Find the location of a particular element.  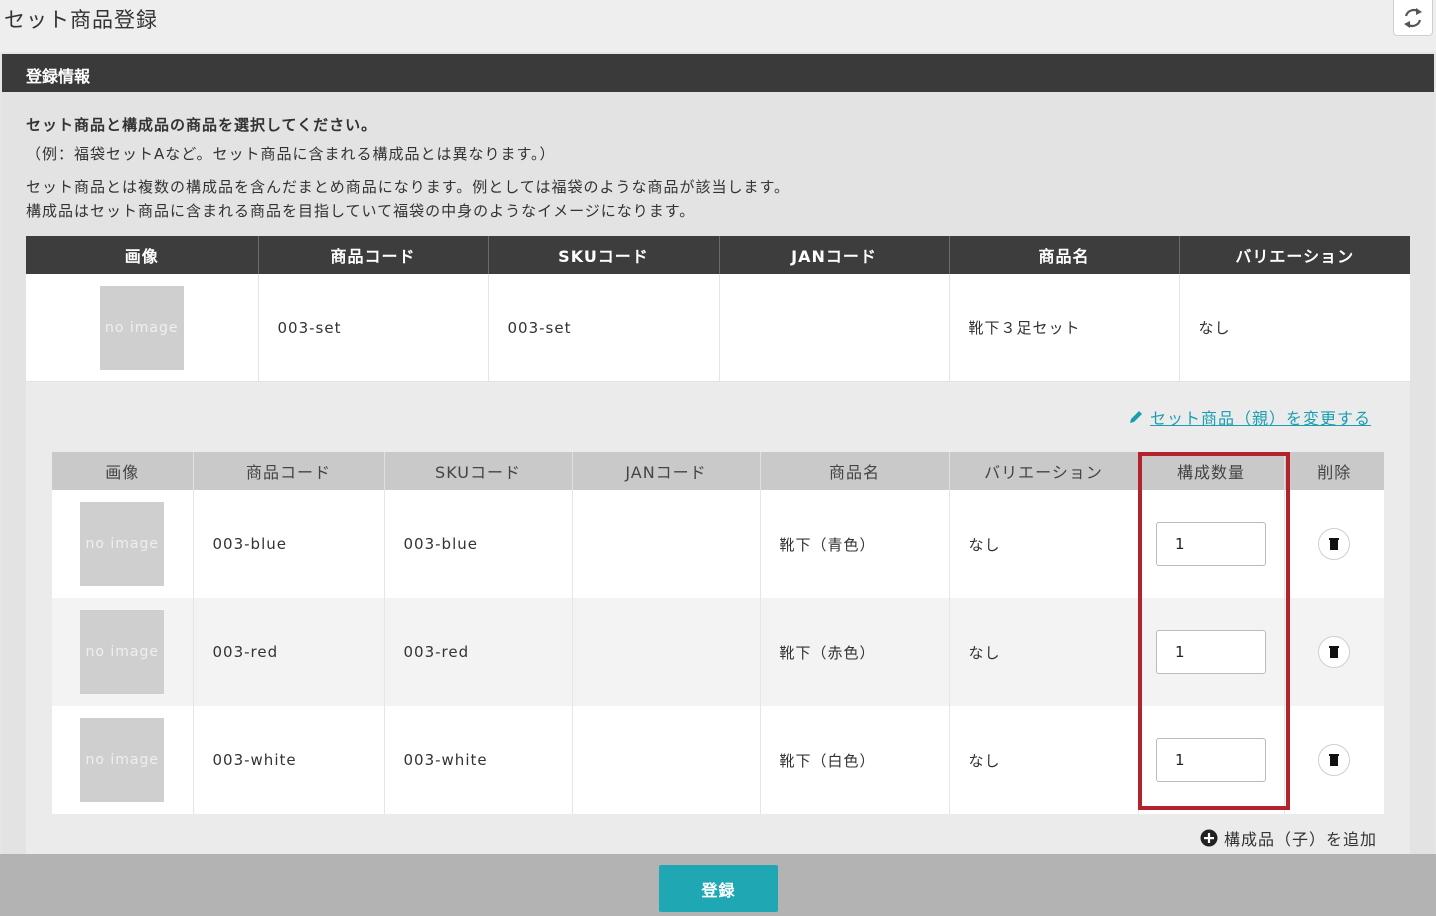

intro-instruction: セット商品と構成品の商品を選択してください。 is located at coordinates (202, 125).